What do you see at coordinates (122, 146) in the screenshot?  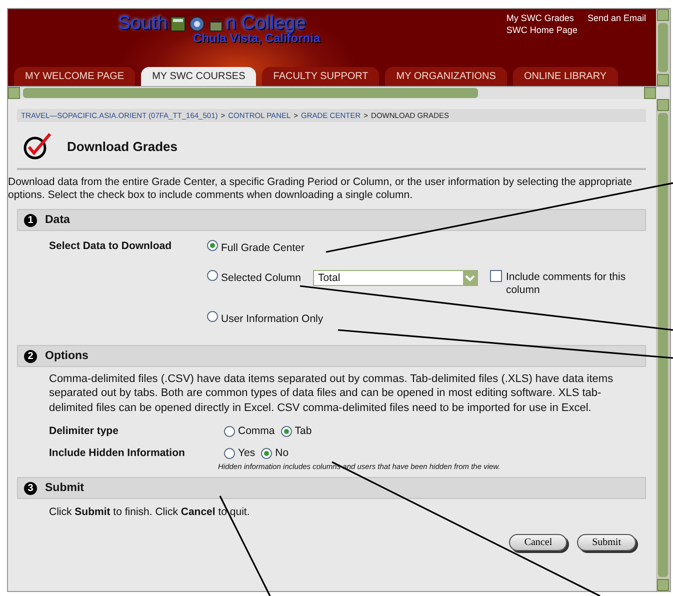 I see `page-title: Download Grades` at bounding box center [122, 146].